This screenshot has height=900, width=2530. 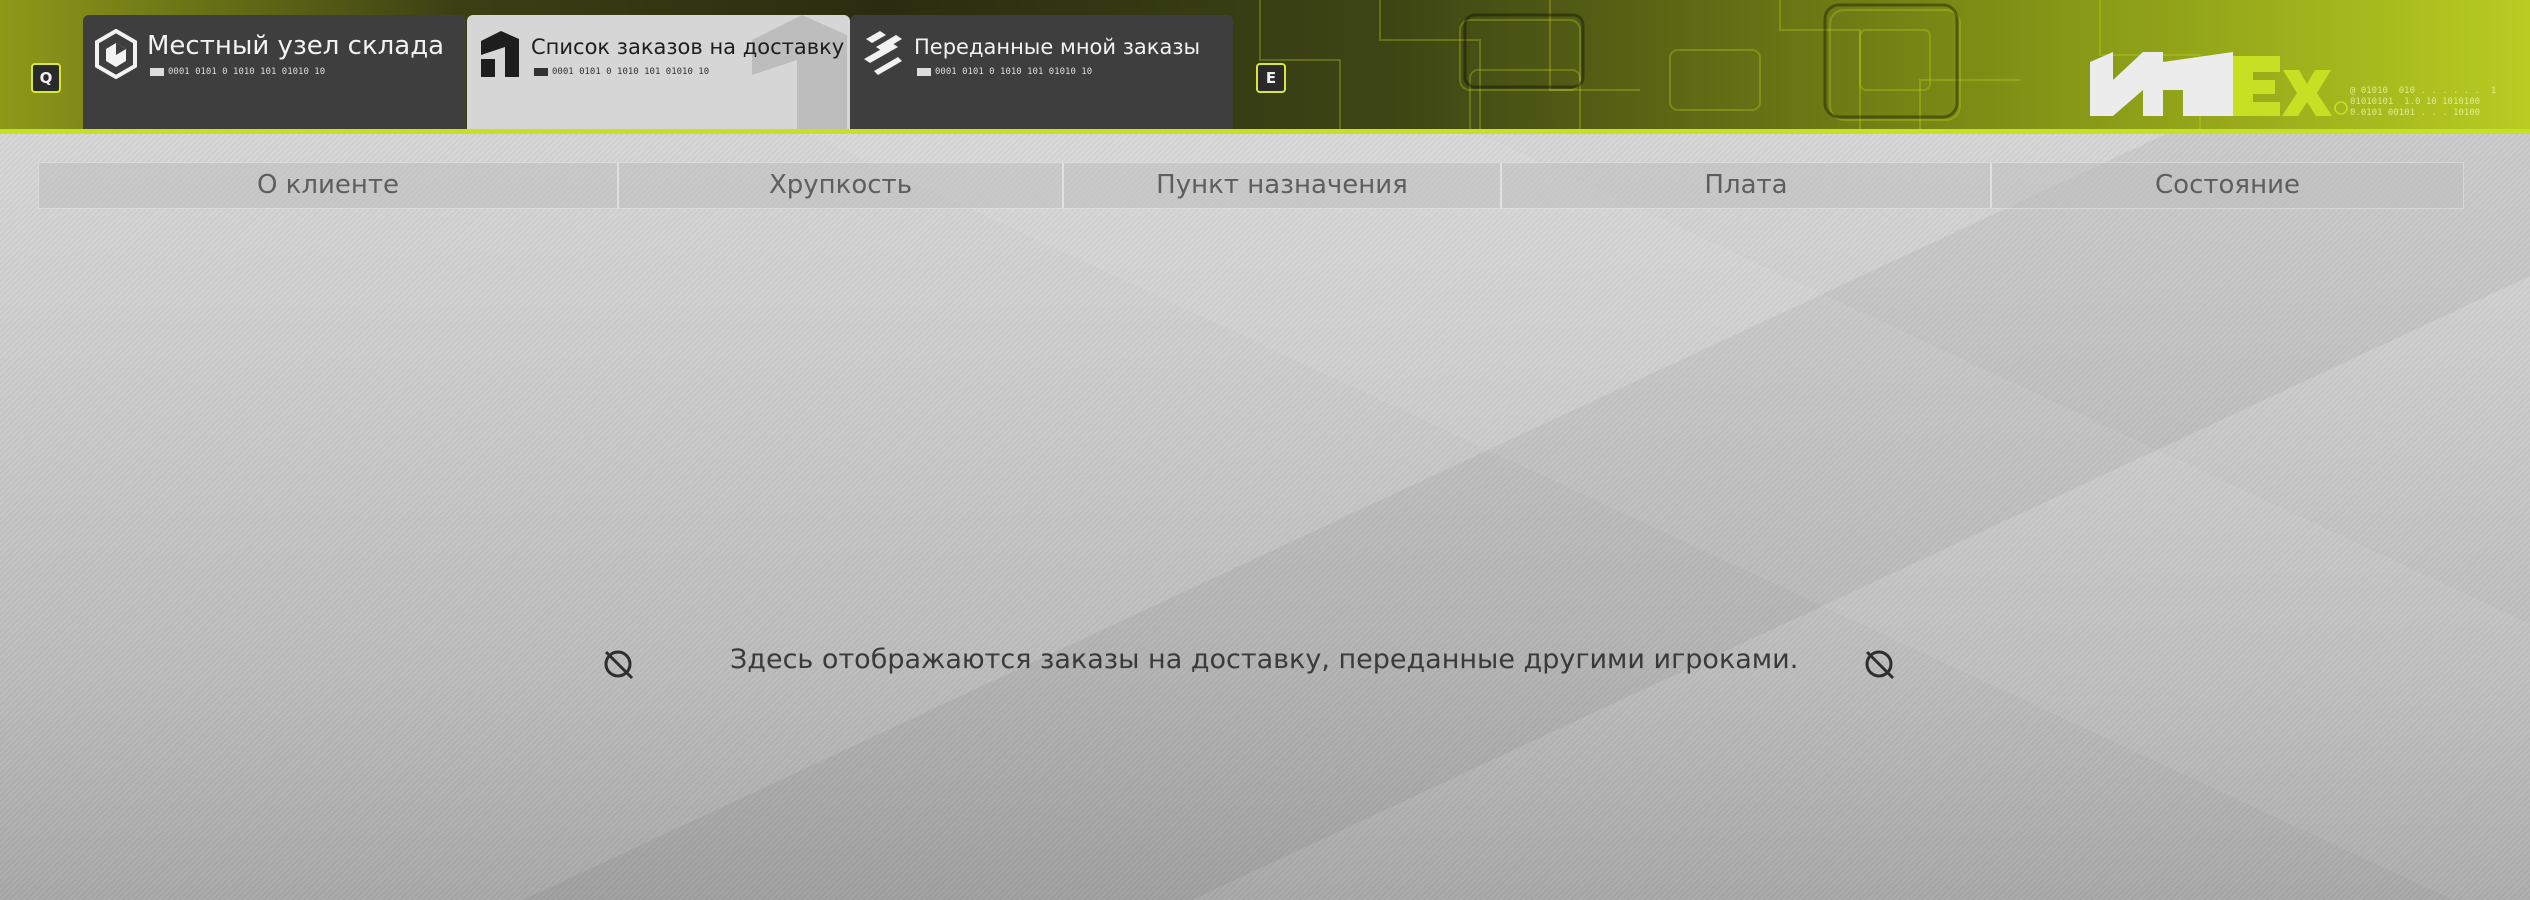 What do you see at coordinates (500, 54) in the screenshot?
I see `delivery-list-icon` at bounding box center [500, 54].